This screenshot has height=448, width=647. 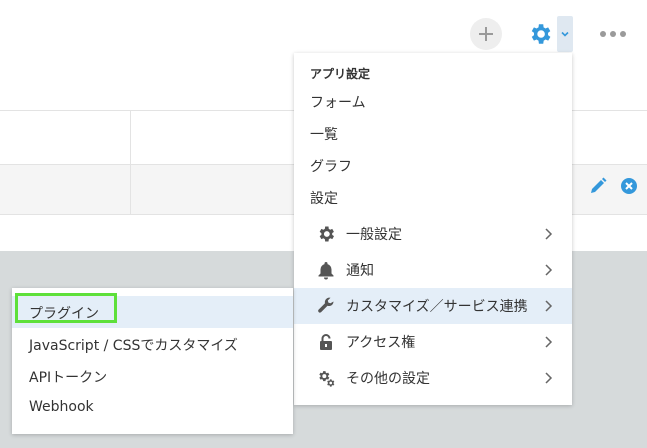 I want to click on wrench-icon, so click(x=326, y=305).